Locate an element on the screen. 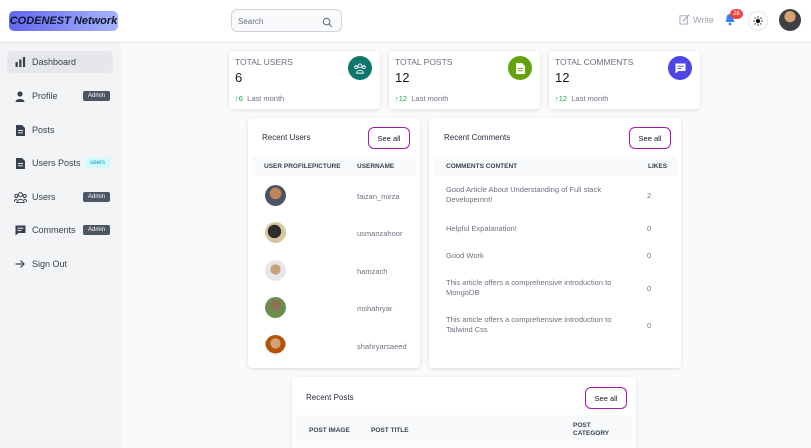  likes-cell: 2 is located at coordinates (649, 195).